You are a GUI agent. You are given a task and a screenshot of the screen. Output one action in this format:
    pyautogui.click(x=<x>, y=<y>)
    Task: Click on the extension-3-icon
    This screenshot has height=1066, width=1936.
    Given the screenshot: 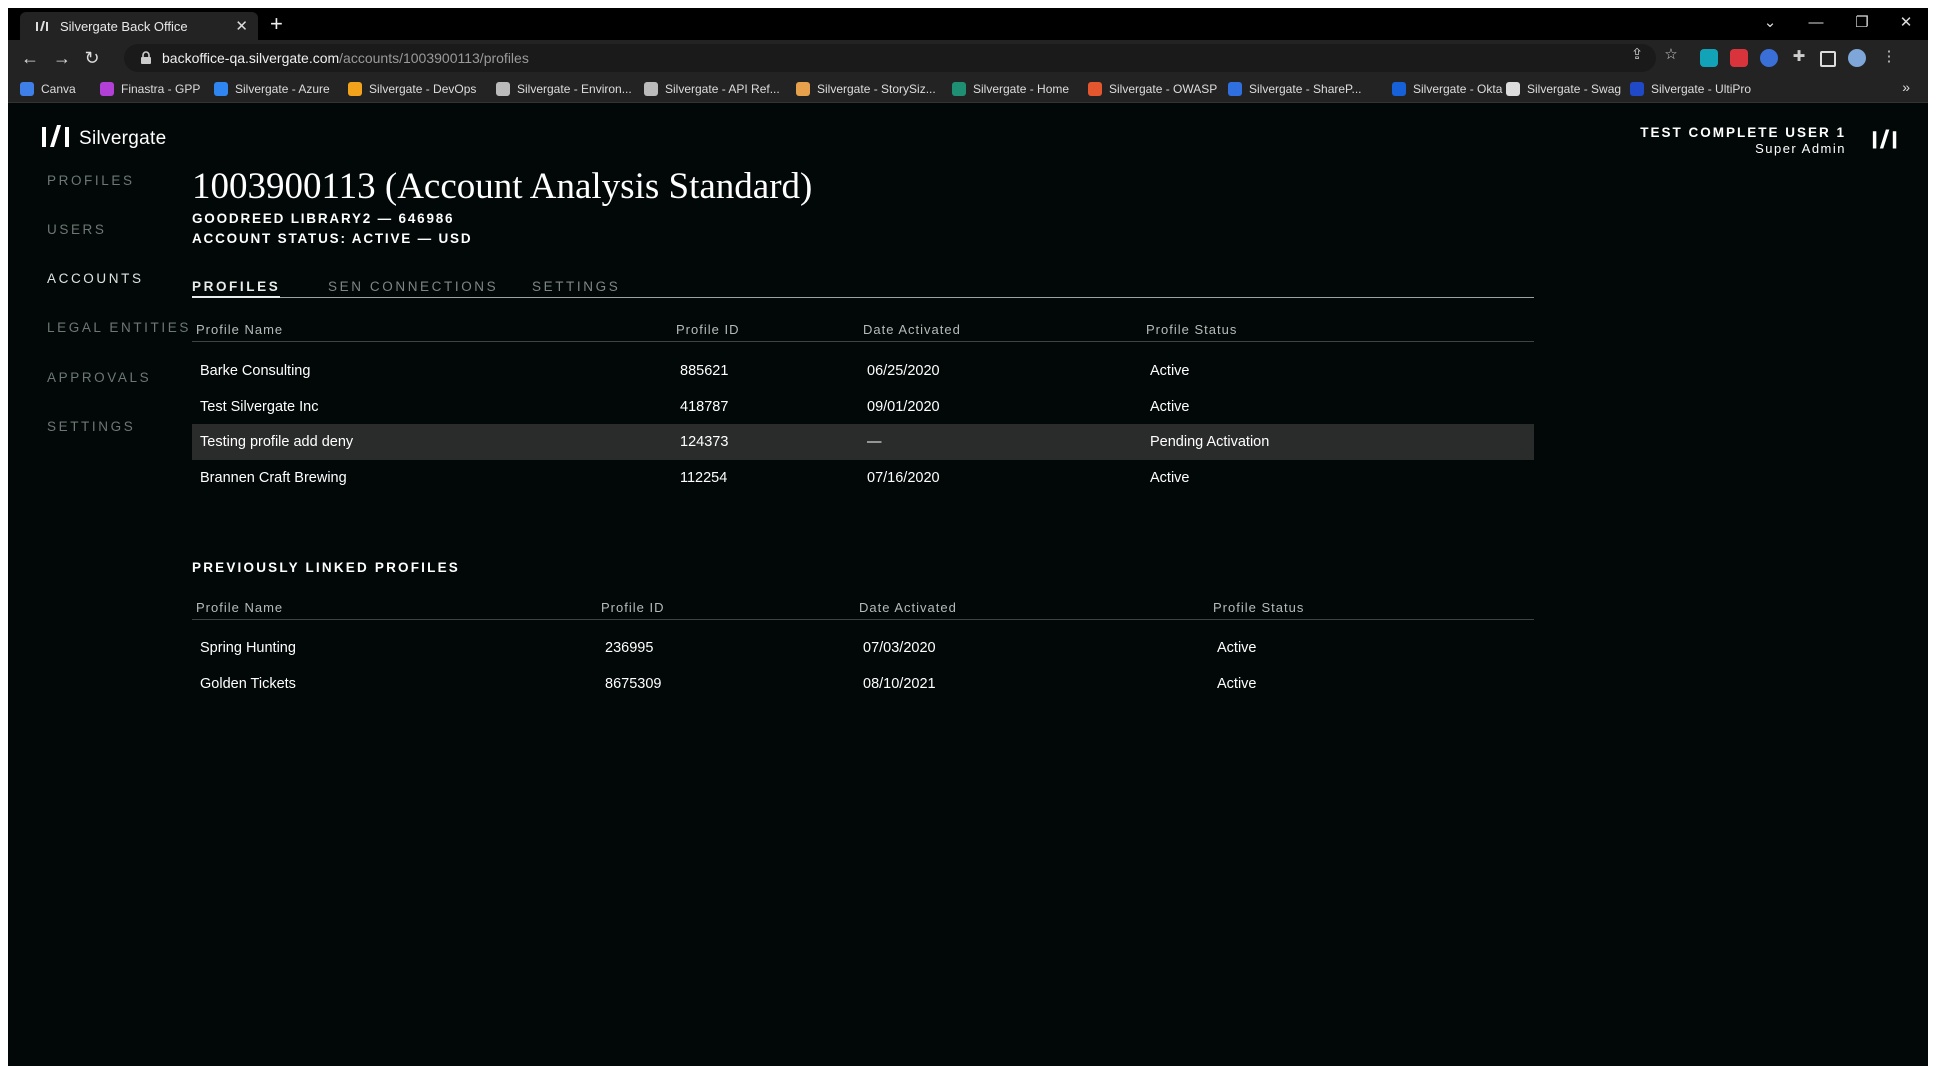 What is the action you would take?
    pyautogui.click(x=1769, y=58)
    